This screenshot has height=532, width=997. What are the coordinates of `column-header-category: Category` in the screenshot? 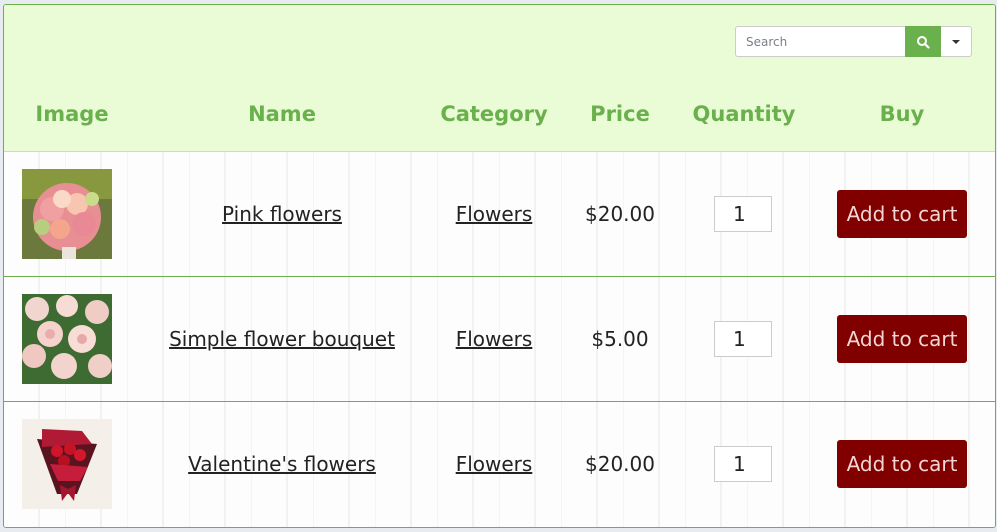 It's located at (494, 114).